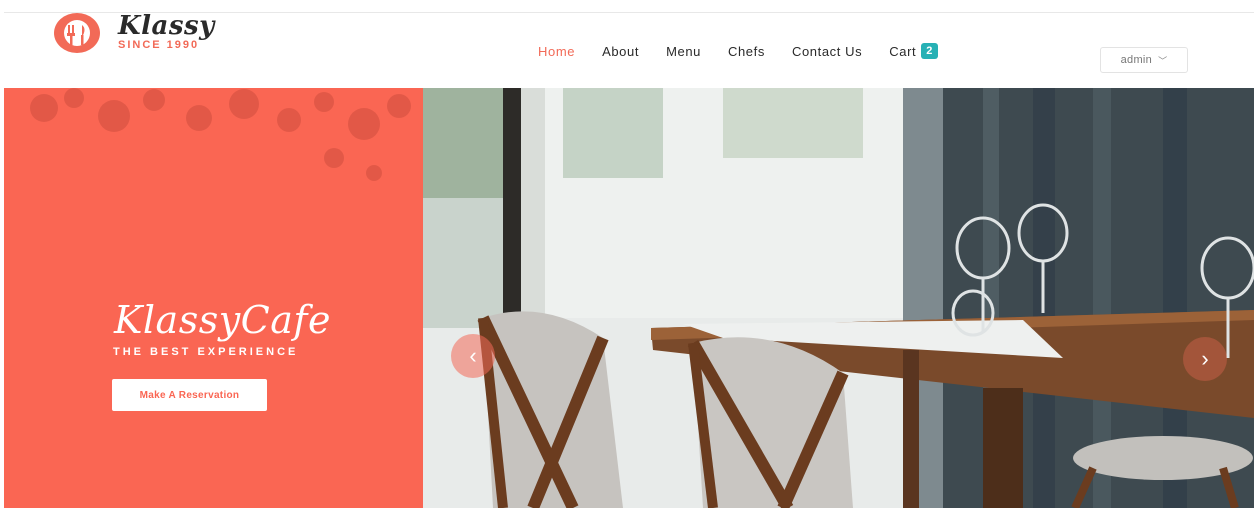 This screenshot has height=508, width=1254. What do you see at coordinates (166, 26) in the screenshot?
I see `brand-name: Klassy` at bounding box center [166, 26].